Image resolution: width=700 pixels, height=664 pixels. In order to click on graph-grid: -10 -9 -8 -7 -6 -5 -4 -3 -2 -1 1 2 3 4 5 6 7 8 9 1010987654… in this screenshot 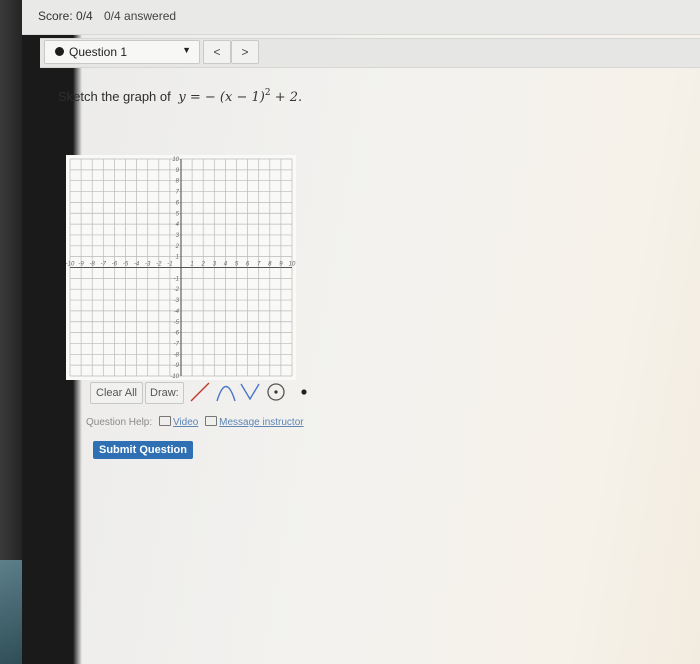, I will do `click(181, 267)`.